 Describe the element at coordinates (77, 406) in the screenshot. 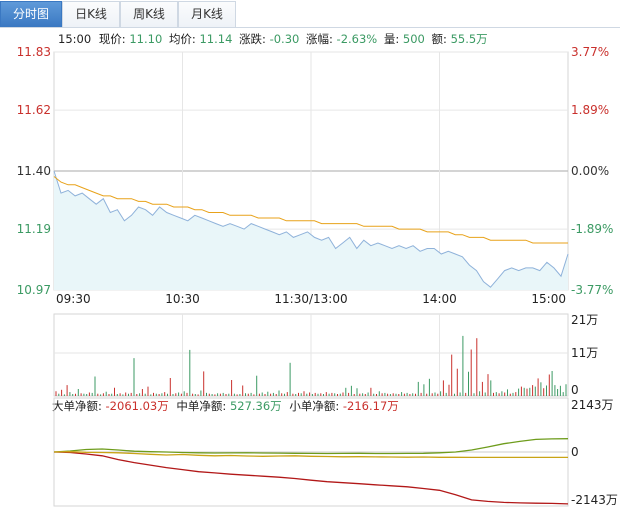

I see `flow-large-label: 大单净额:` at that location.